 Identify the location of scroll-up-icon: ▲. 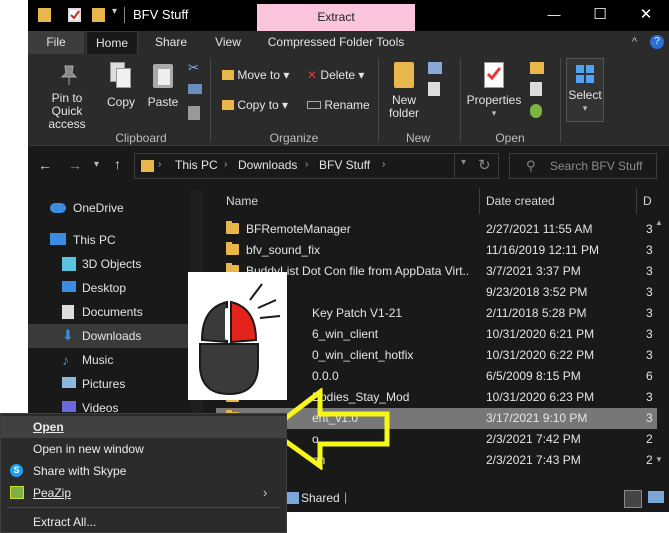
(659, 222).